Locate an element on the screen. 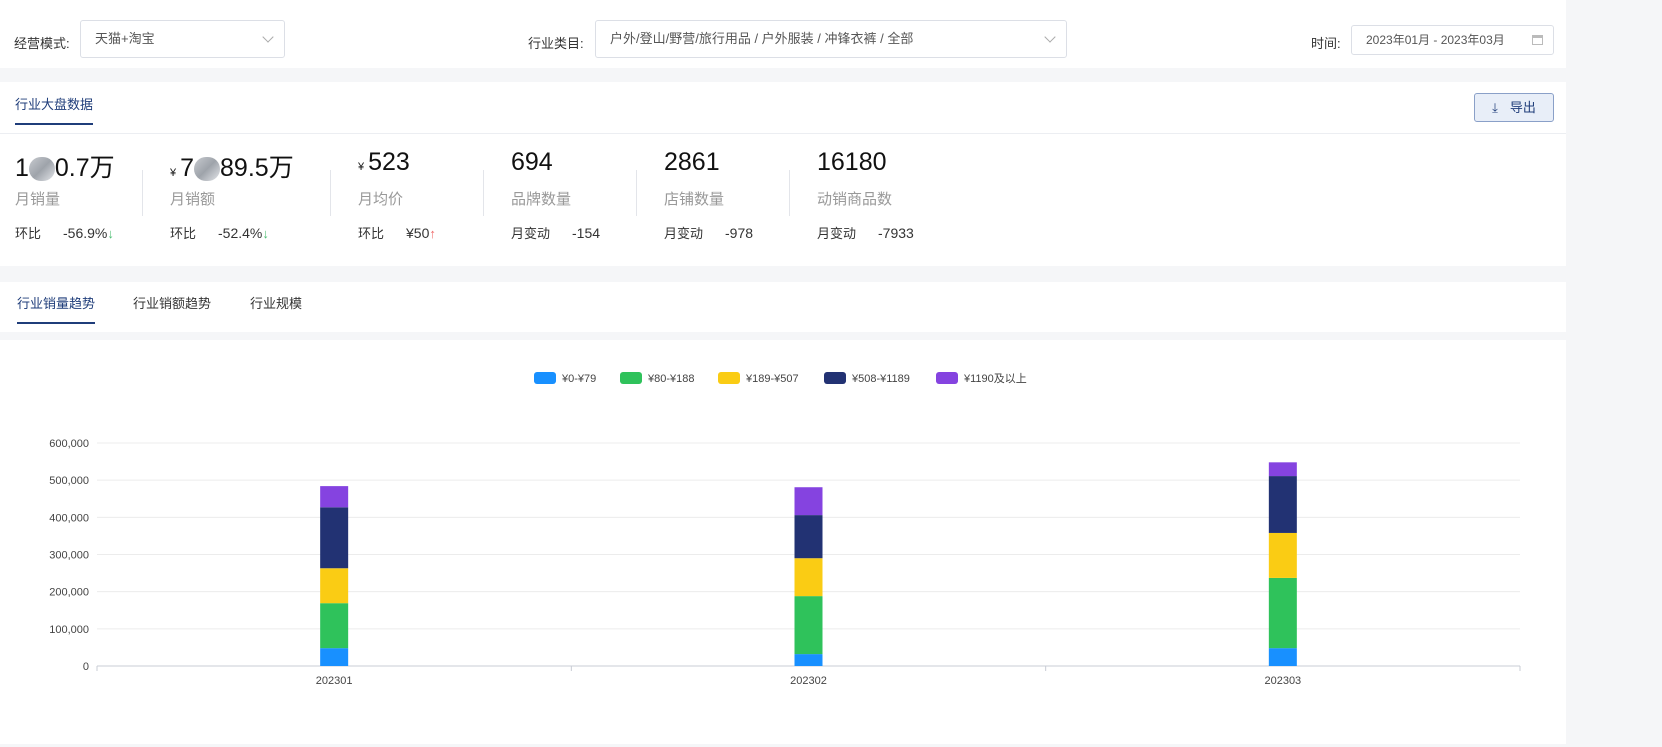 The image size is (1662, 747). y-tick-label: 0 is located at coordinates (86, 667).